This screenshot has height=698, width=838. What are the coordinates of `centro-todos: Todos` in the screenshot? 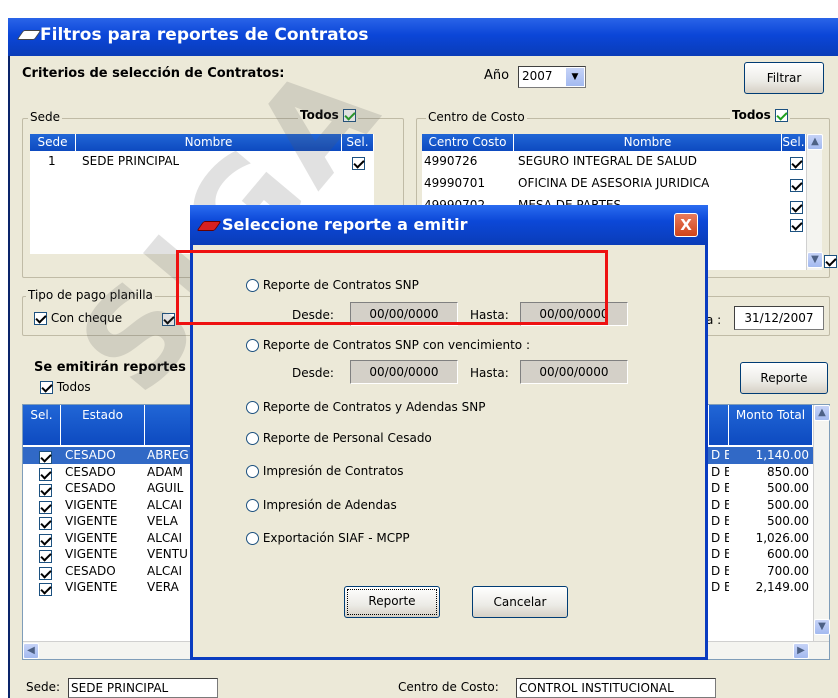 It's located at (760, 115).